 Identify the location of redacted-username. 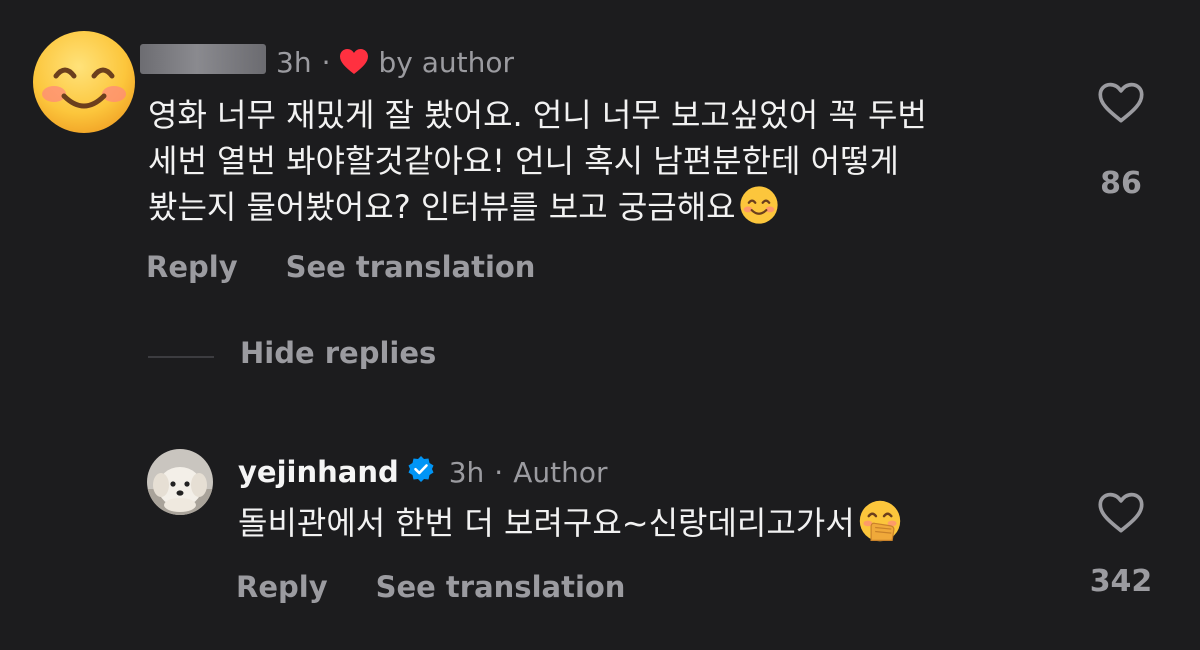
(203, 59).